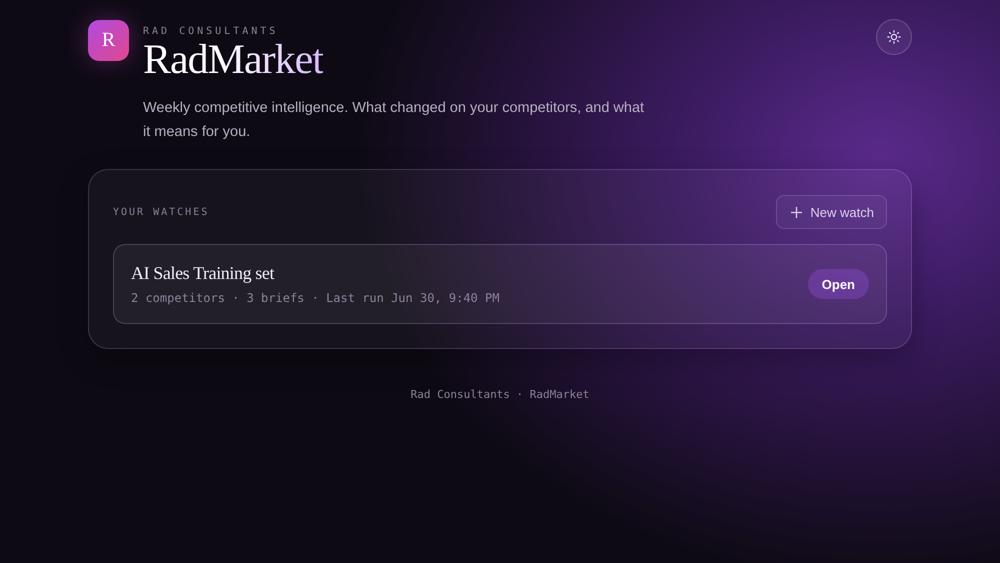 The image size is (1000, 563). What do you see at coordinates (315, 298) in the screenshot?
I see `watch-meta: 2 competitors · 3 briefs · Last run Jun 30, 9:40 PM` at bounding box center [315, 298].